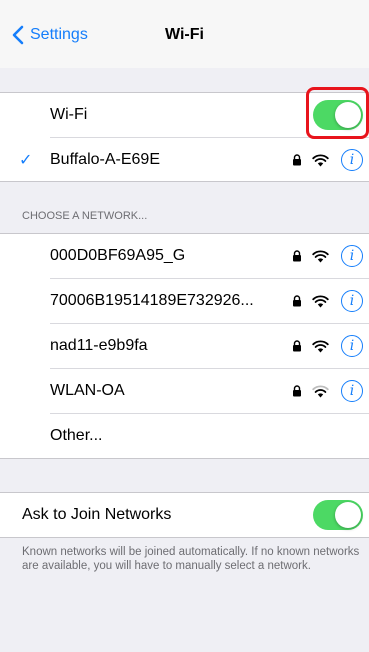 This screenshot has width=369, height=652. What do you see at coordinates (337, 113) in the screenshot?
I see `toggle-highlight-box` at bounding box center [337, 113].